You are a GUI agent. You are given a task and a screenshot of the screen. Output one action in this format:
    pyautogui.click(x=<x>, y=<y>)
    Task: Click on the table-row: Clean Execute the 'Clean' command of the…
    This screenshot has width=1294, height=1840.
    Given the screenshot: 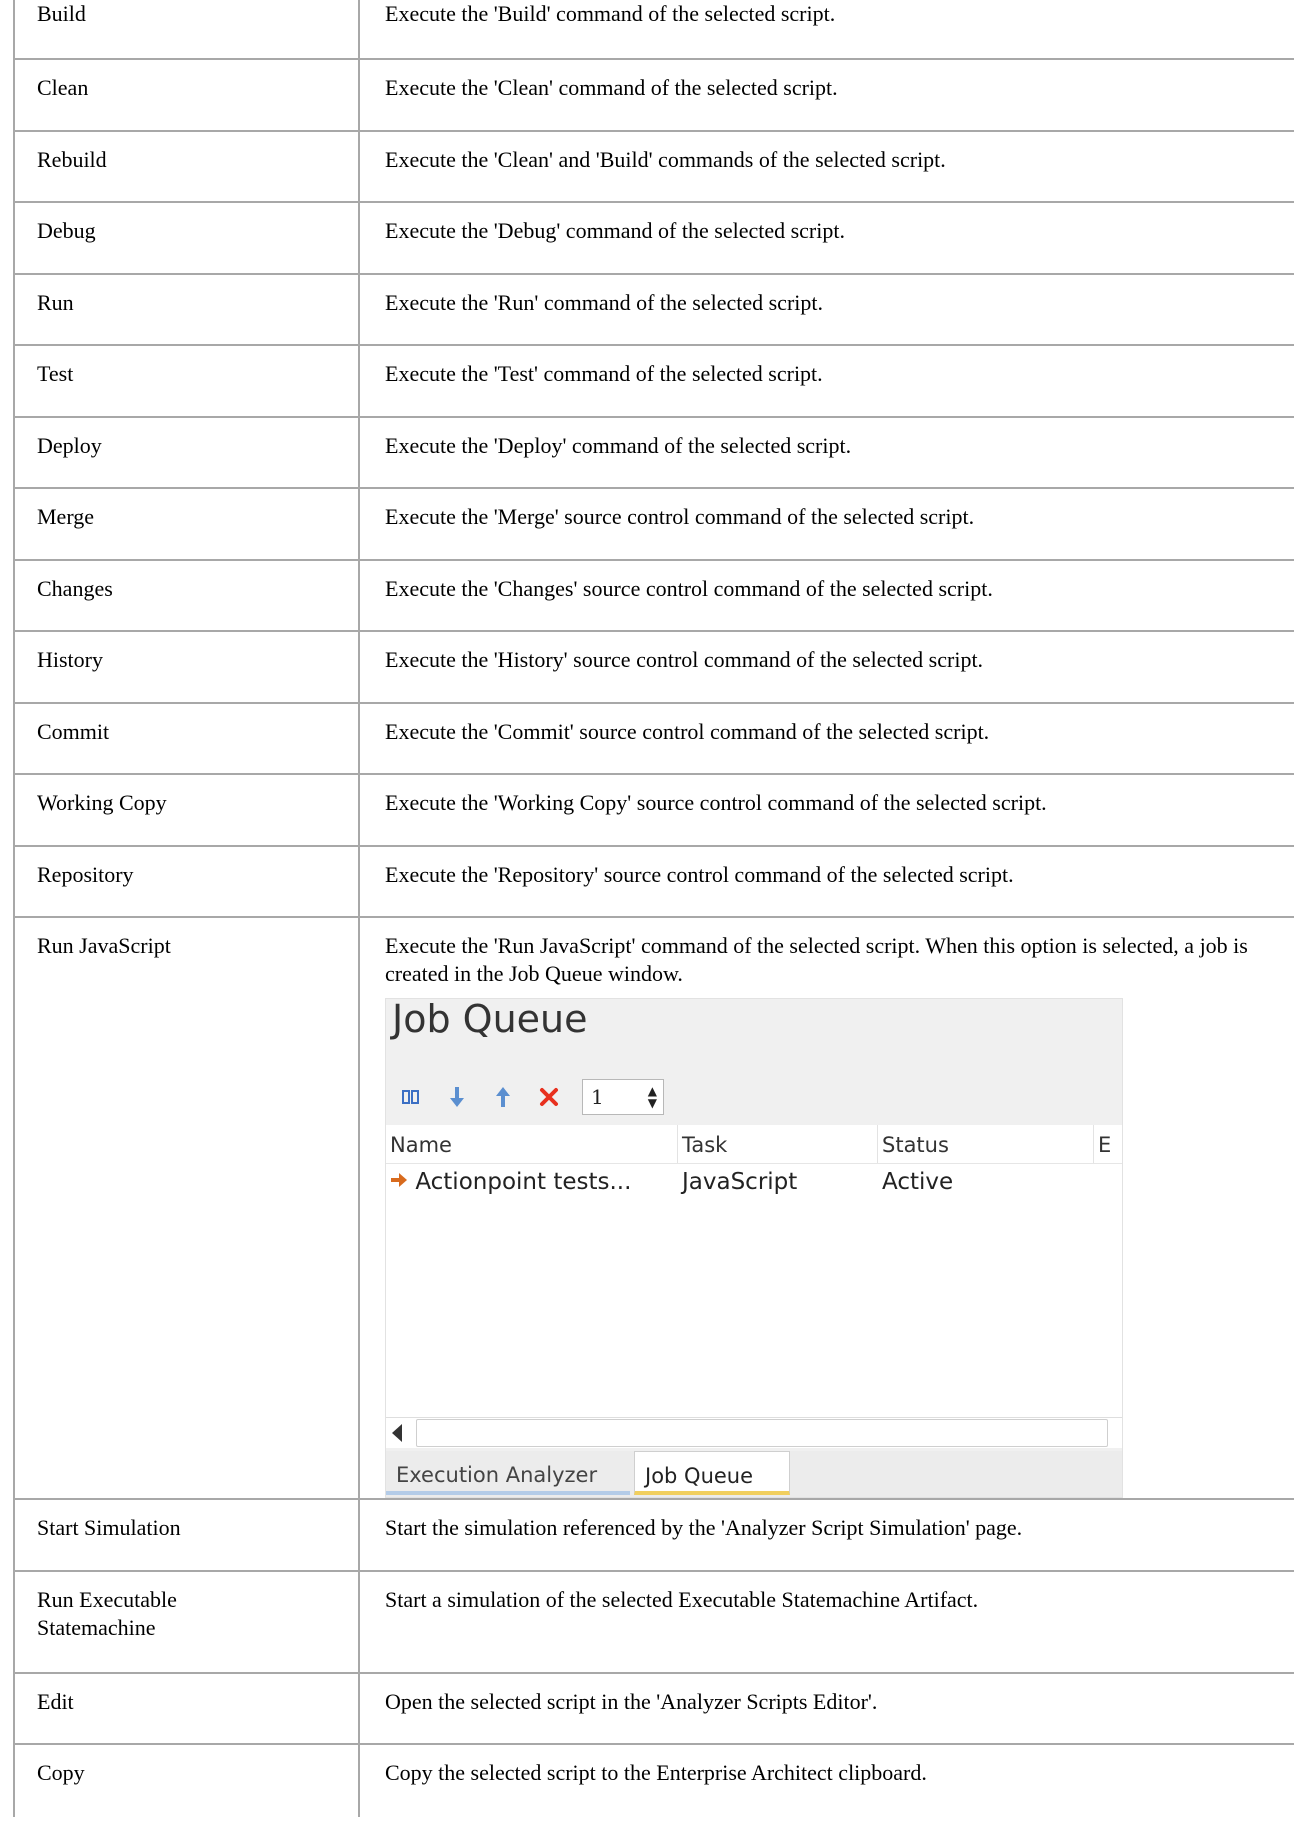 What is the action you would take?
    pyautogui.click(x=653, y=95)
    